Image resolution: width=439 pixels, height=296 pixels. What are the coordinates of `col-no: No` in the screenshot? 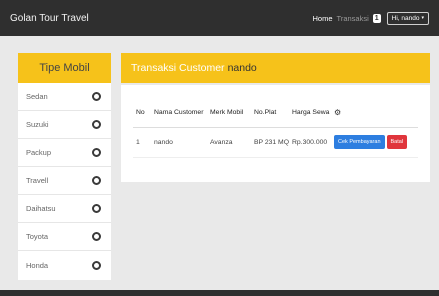 It's located at (142, 113).